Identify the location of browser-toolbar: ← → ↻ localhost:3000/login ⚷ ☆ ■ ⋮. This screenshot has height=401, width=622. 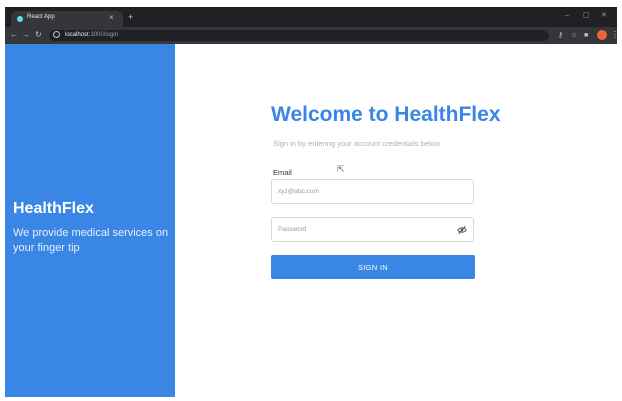
(311, 35).